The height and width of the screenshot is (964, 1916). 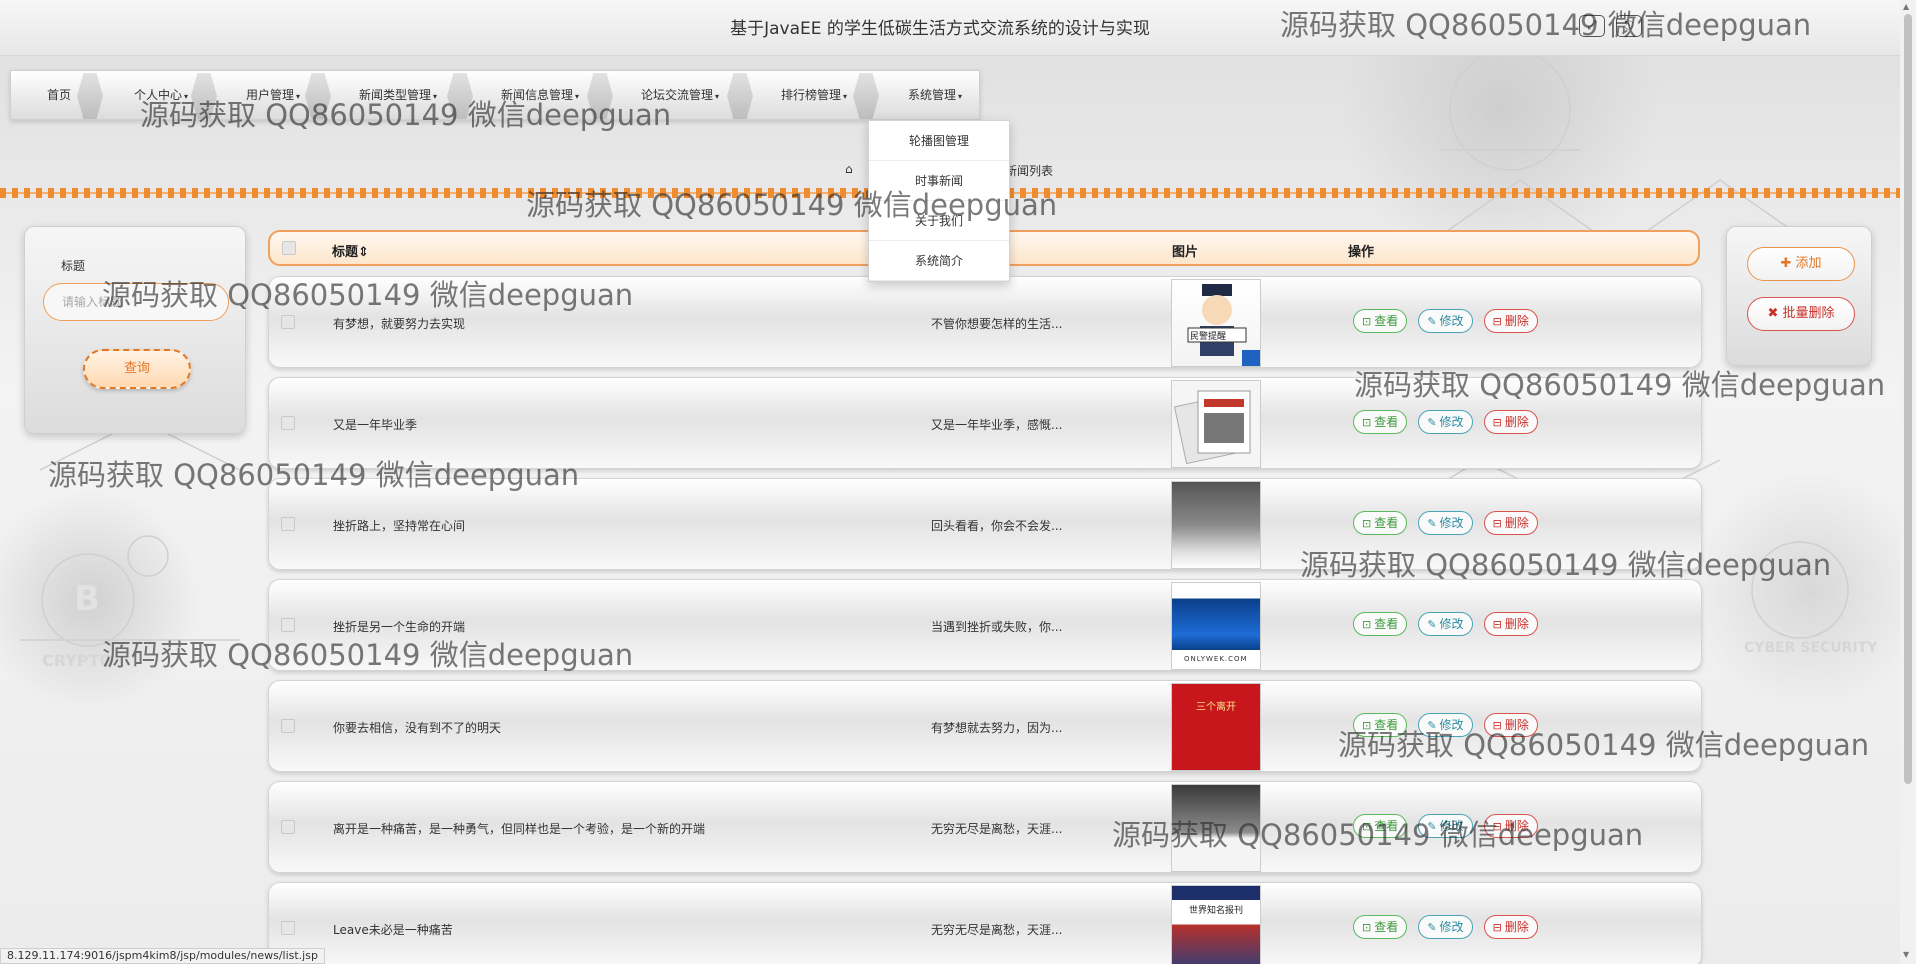 What do you see at coordinates (363, 252) in the screenshot?
I see `sort-icon: ⇕` at bounding box center [363, 252].